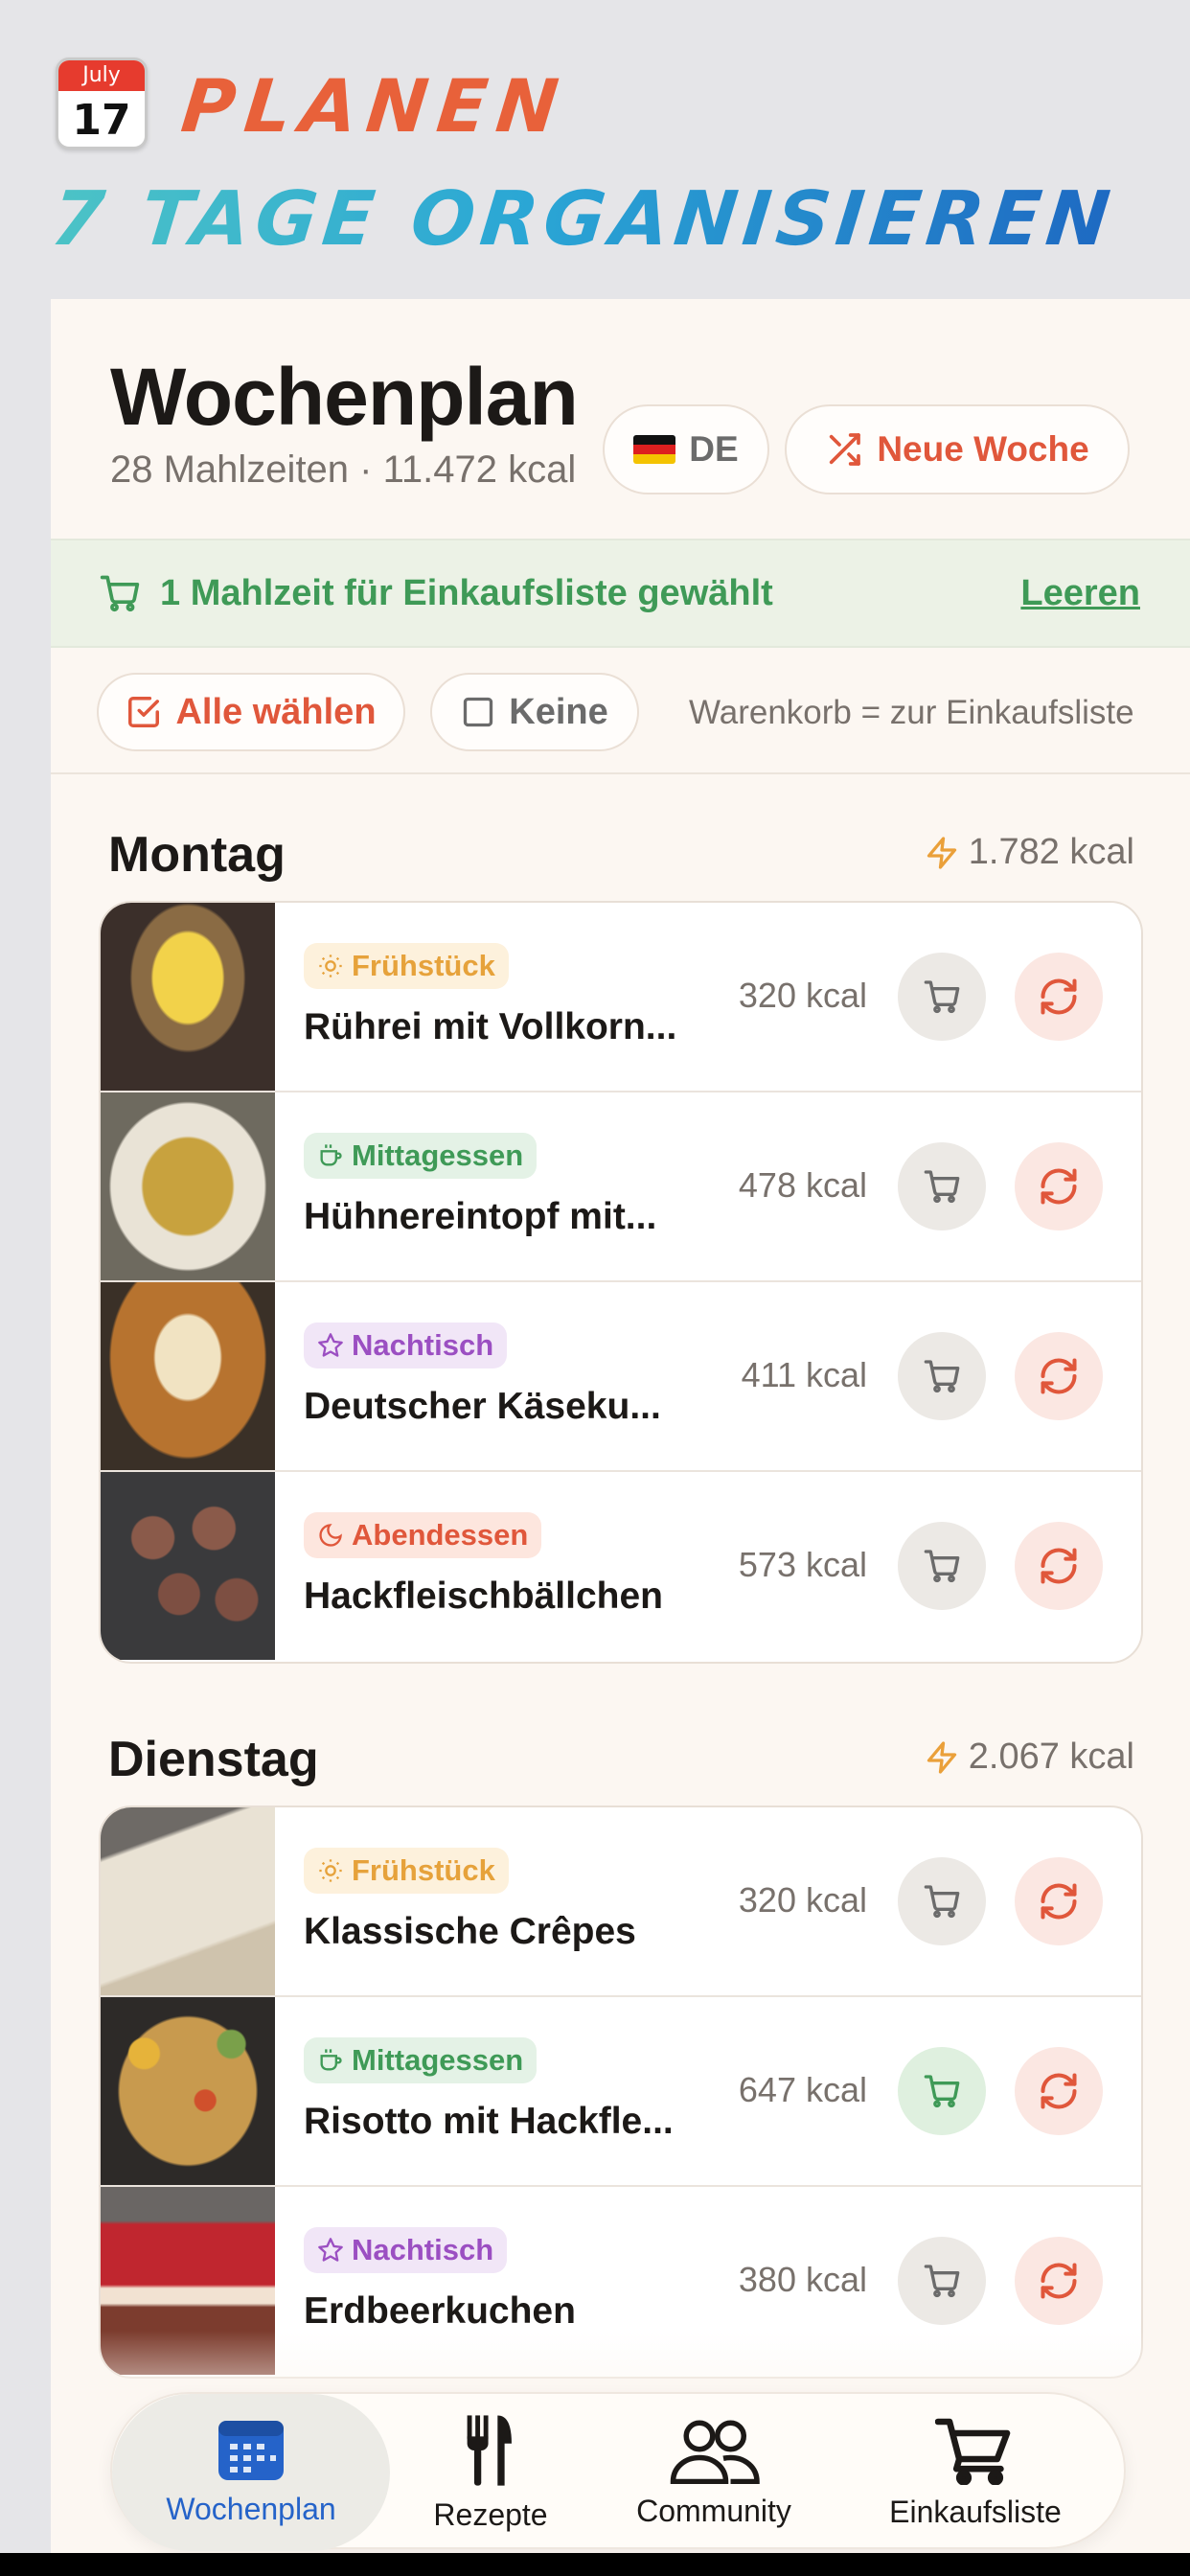 This screenshot has height=2576, width=1190. I want to click on meal-name: Klassische Crêpes, so click(470, 1931).